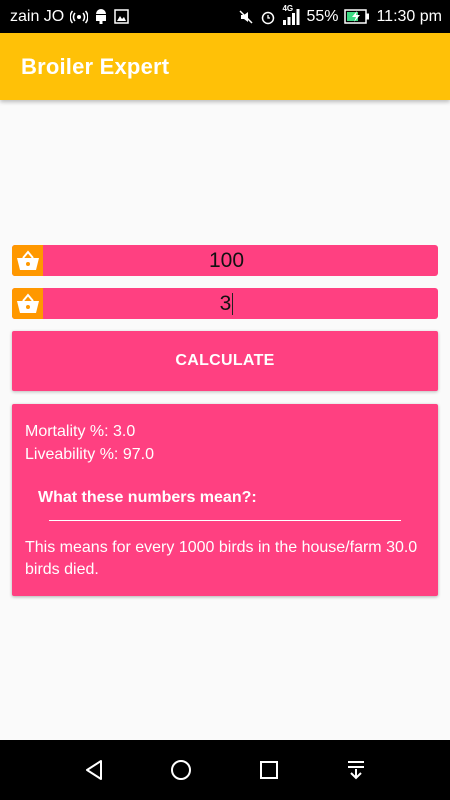  I want to click on recents-icon, so click(269, 770).